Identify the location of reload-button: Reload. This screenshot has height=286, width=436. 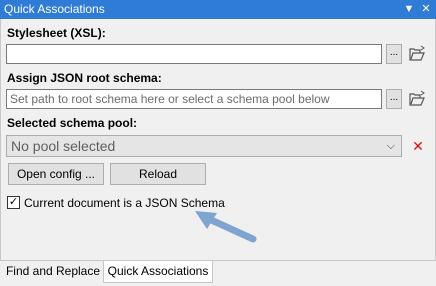
(158, 174).